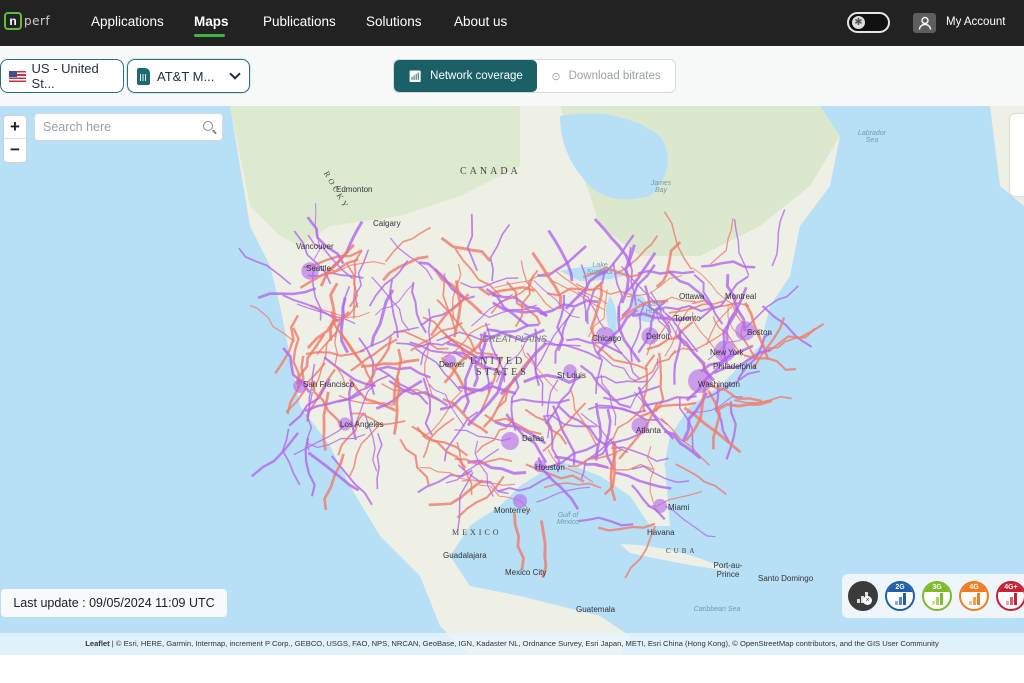 The image size is (1024, 683). I want to click on label-labrador-sea: Labrador Sea, so click(872, 137).